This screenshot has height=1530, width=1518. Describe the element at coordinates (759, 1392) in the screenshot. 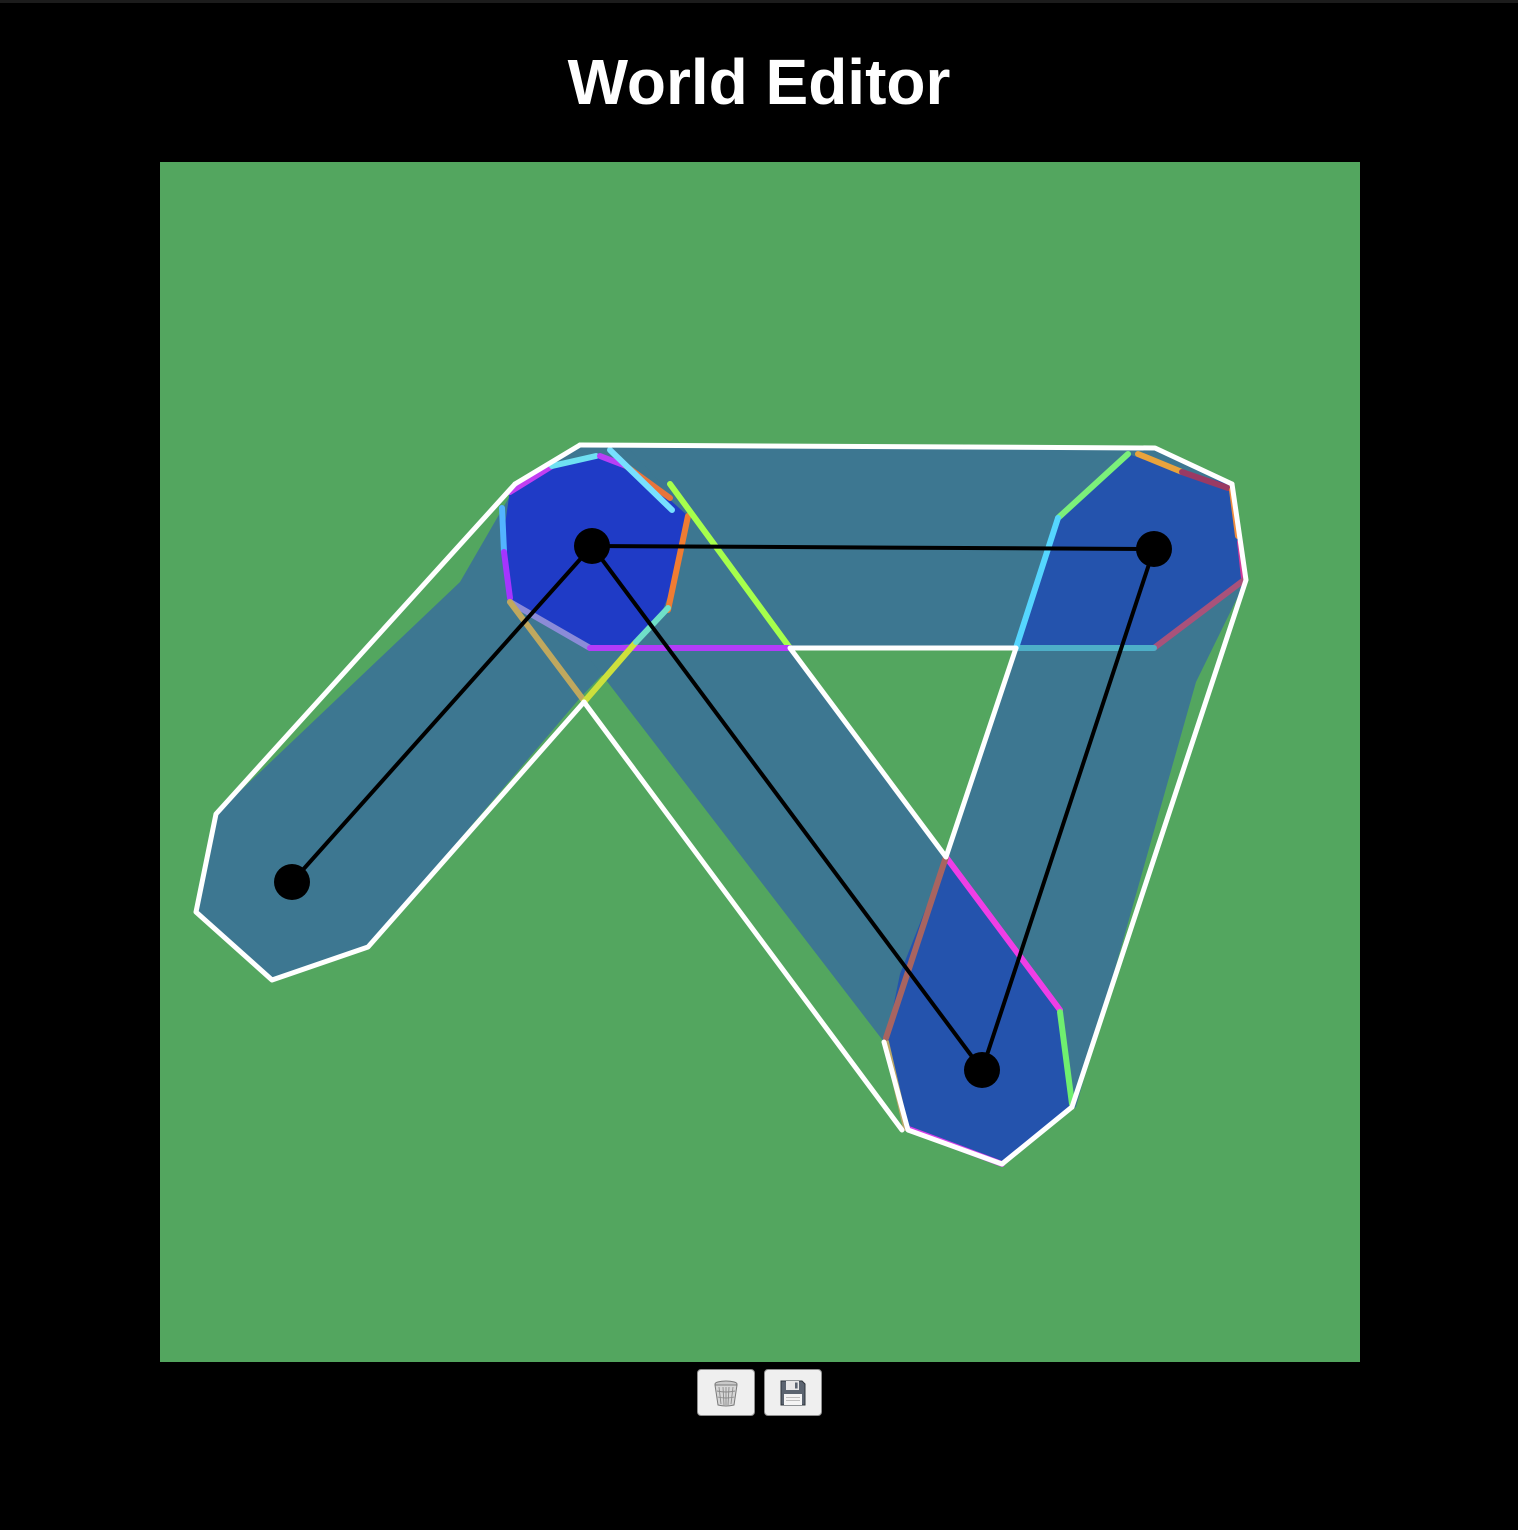

I see `toolbar` at that location.